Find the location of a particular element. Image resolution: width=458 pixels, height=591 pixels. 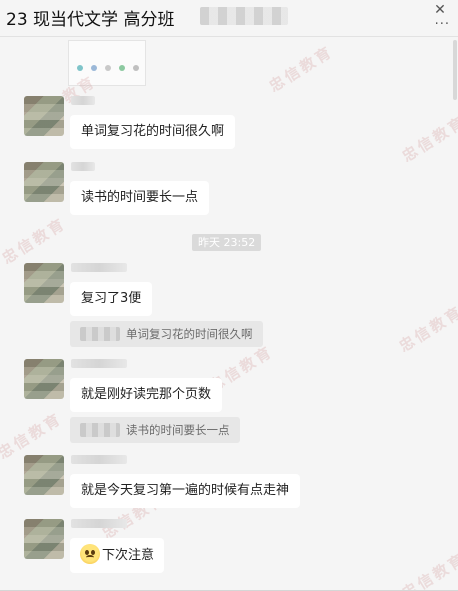

message-bubble: 读书的时间要长一点 is located at coordinates (140, 198).